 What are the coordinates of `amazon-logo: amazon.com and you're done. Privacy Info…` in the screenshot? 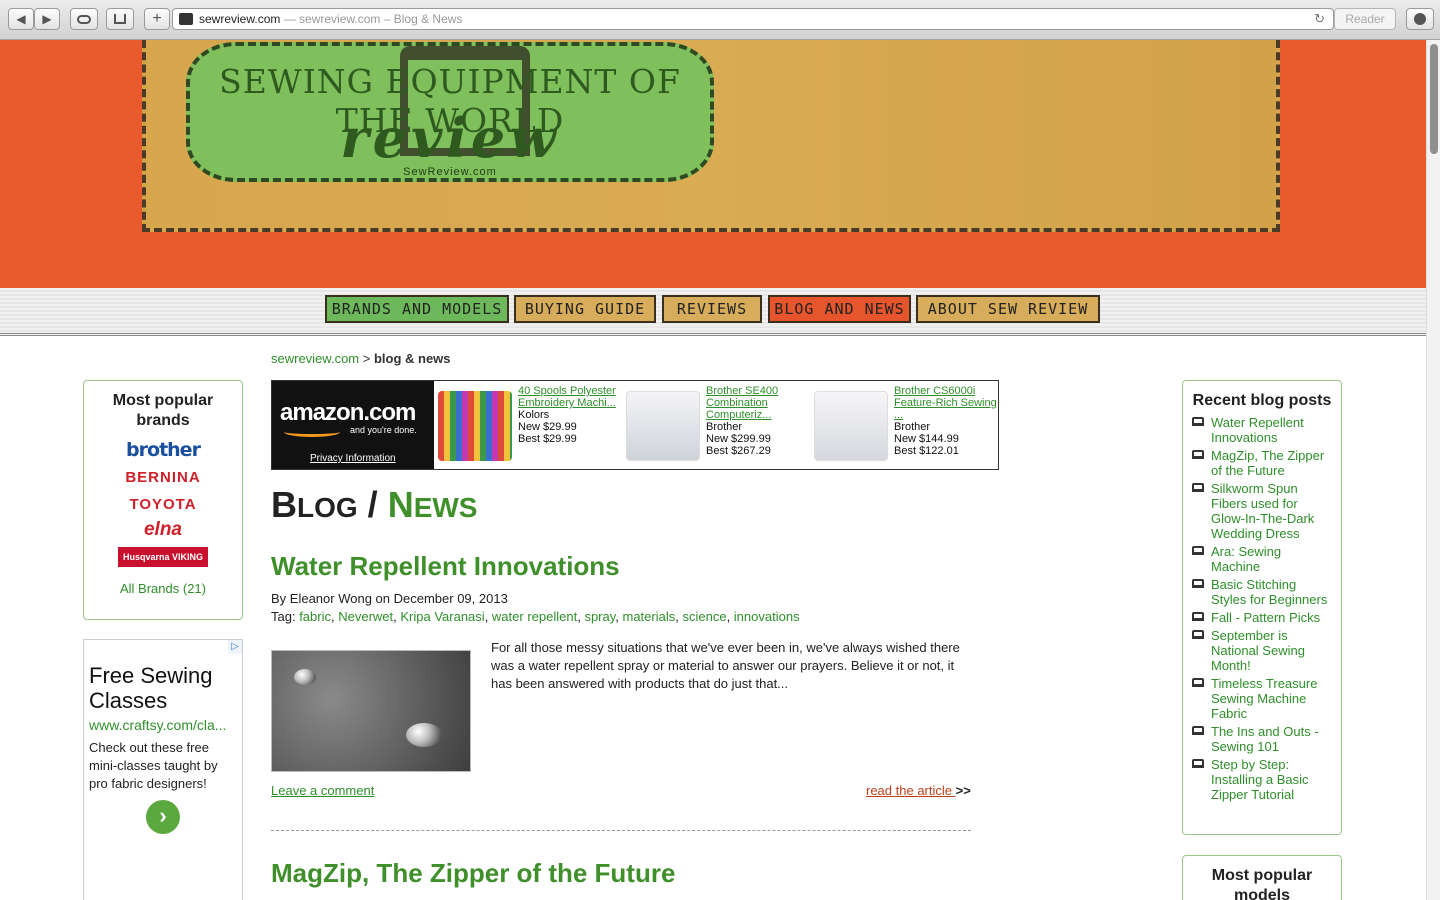 It's located at (353, 425).